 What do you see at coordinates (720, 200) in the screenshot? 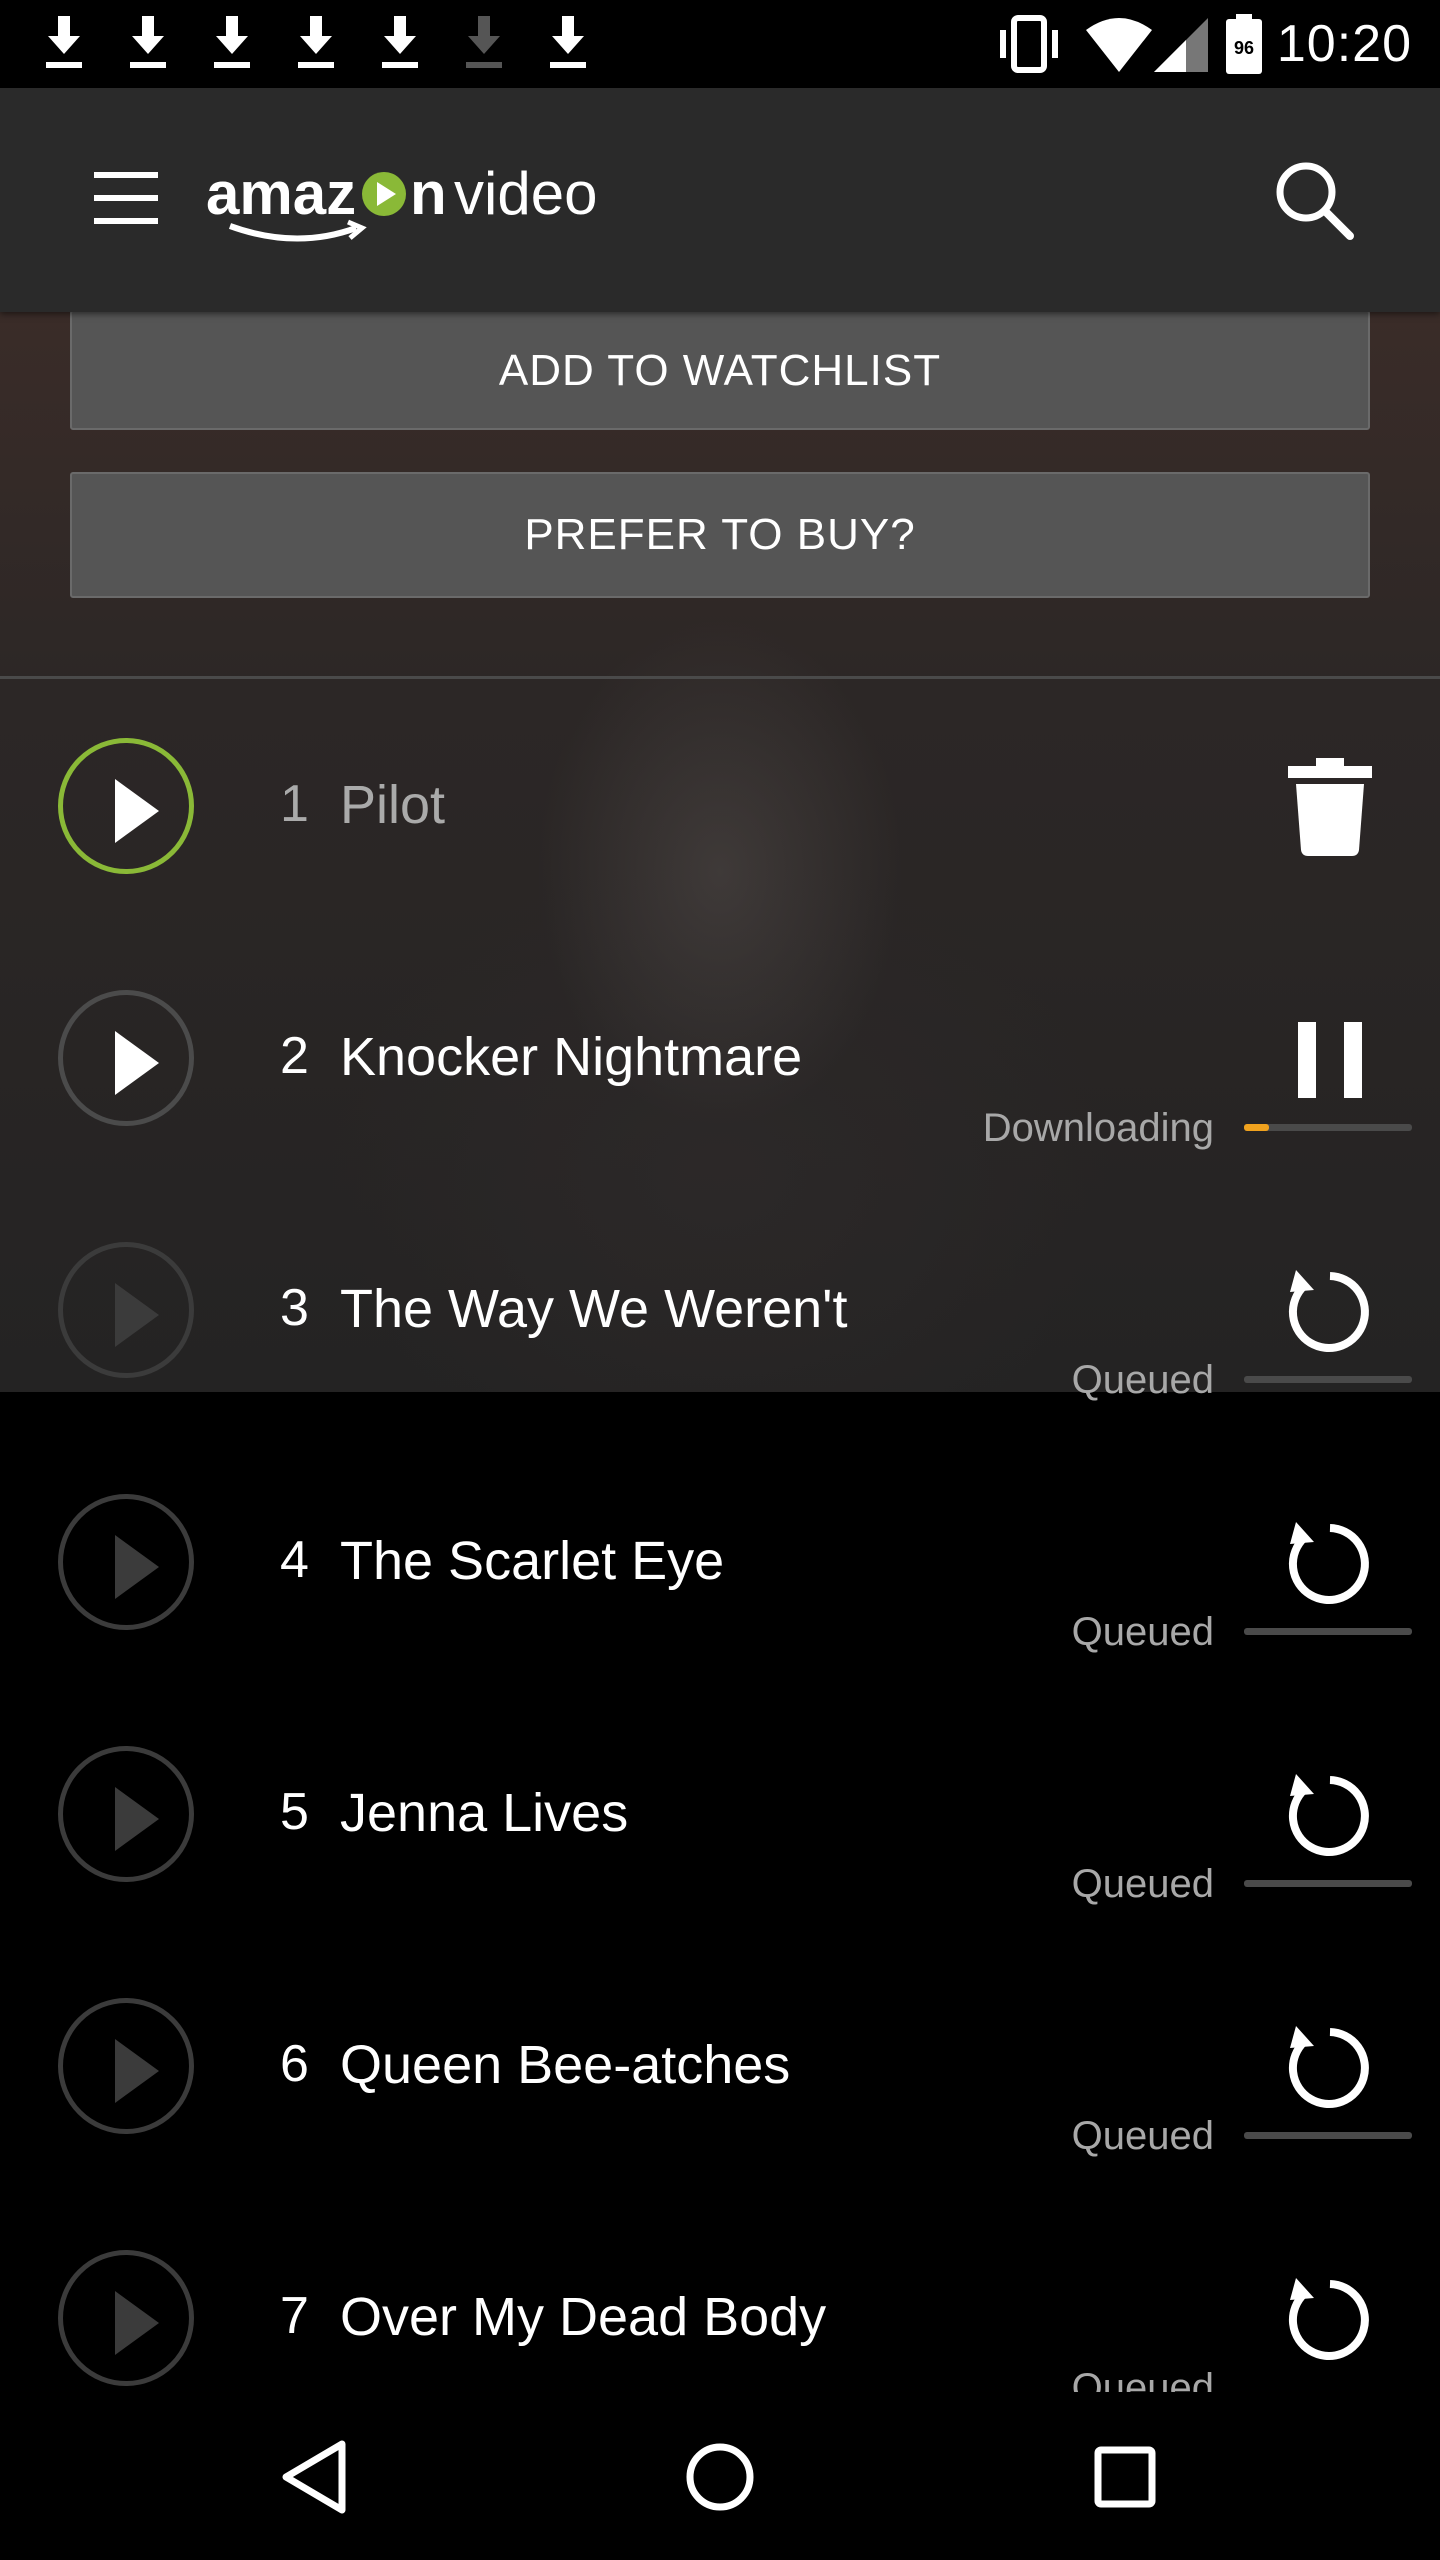
I see `app-bar: amaz n video` at bounding box center [720, 200].